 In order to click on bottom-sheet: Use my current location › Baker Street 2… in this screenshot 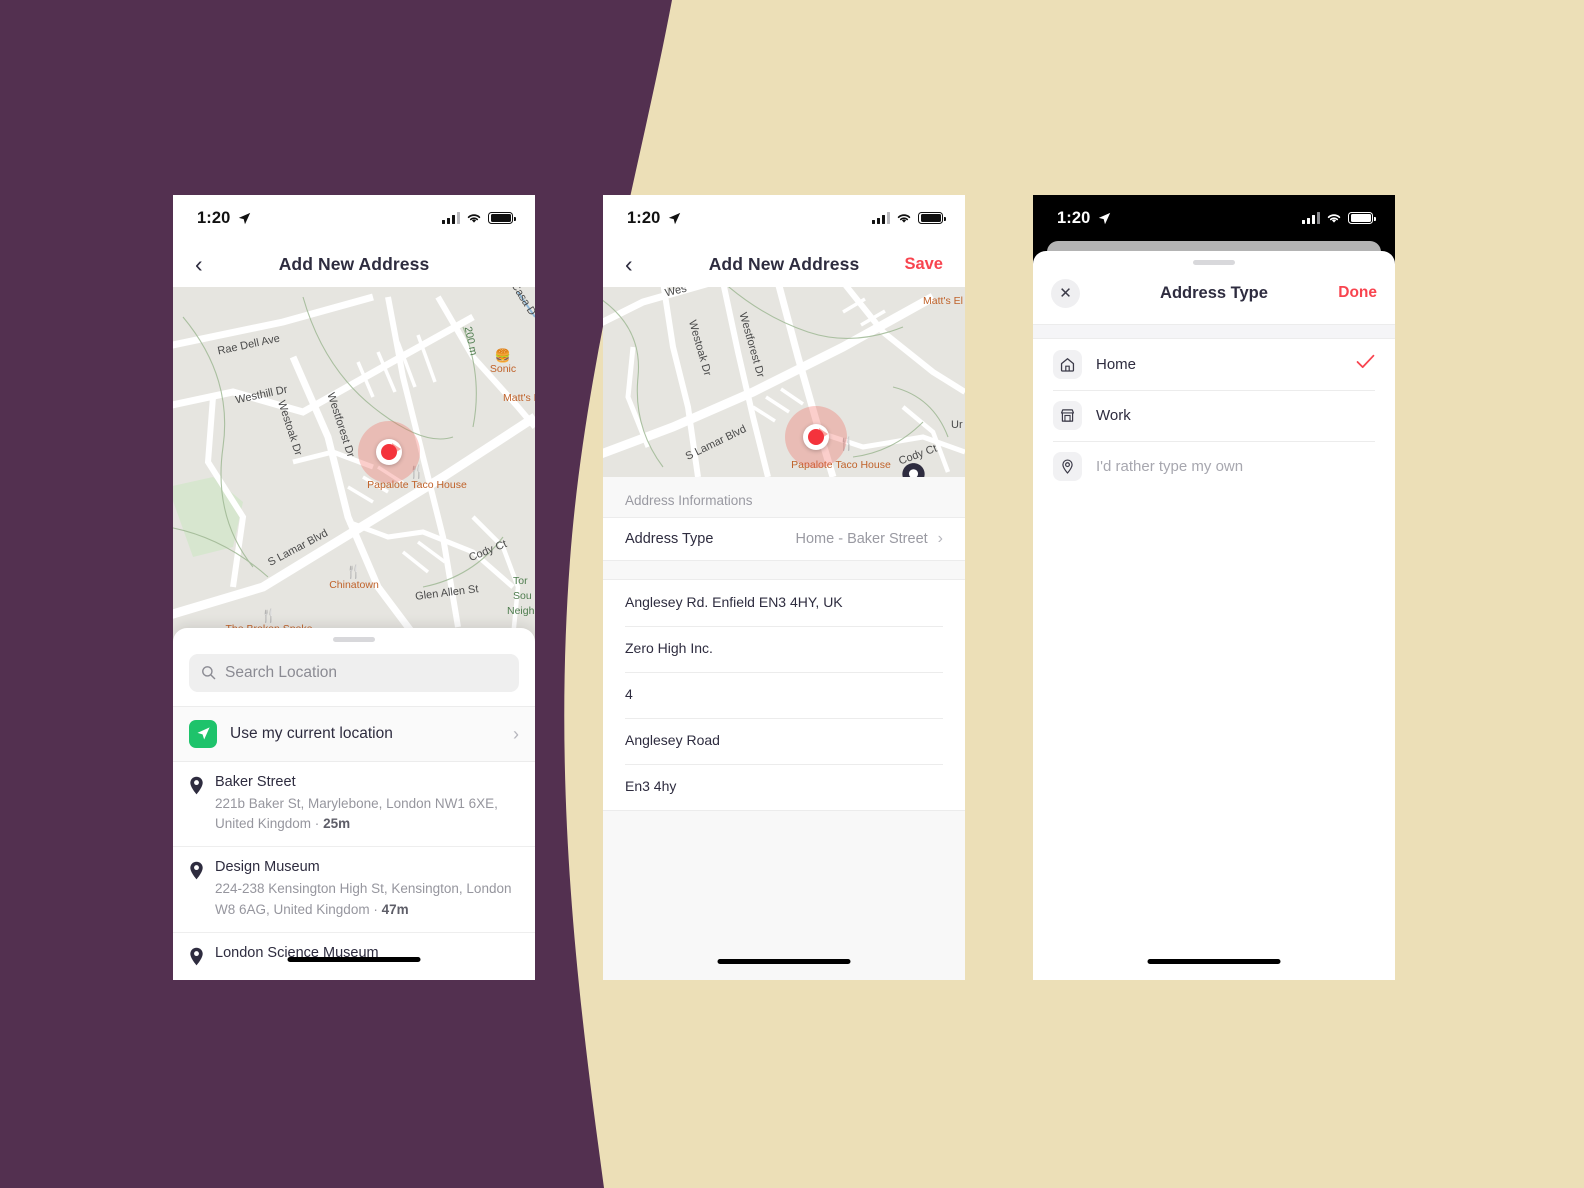, I will do `click(354, 804)`.